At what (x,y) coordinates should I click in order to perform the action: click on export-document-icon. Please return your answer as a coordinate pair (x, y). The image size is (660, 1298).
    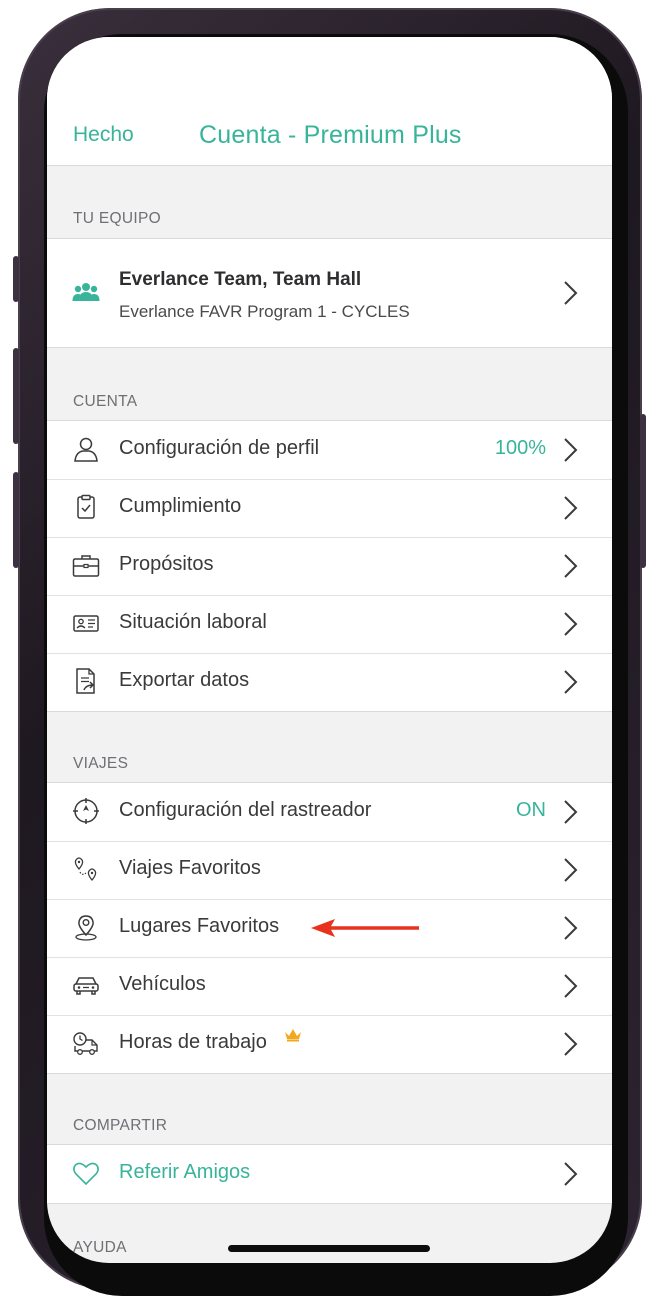
    Looking at the image, I should click on (86, 681).